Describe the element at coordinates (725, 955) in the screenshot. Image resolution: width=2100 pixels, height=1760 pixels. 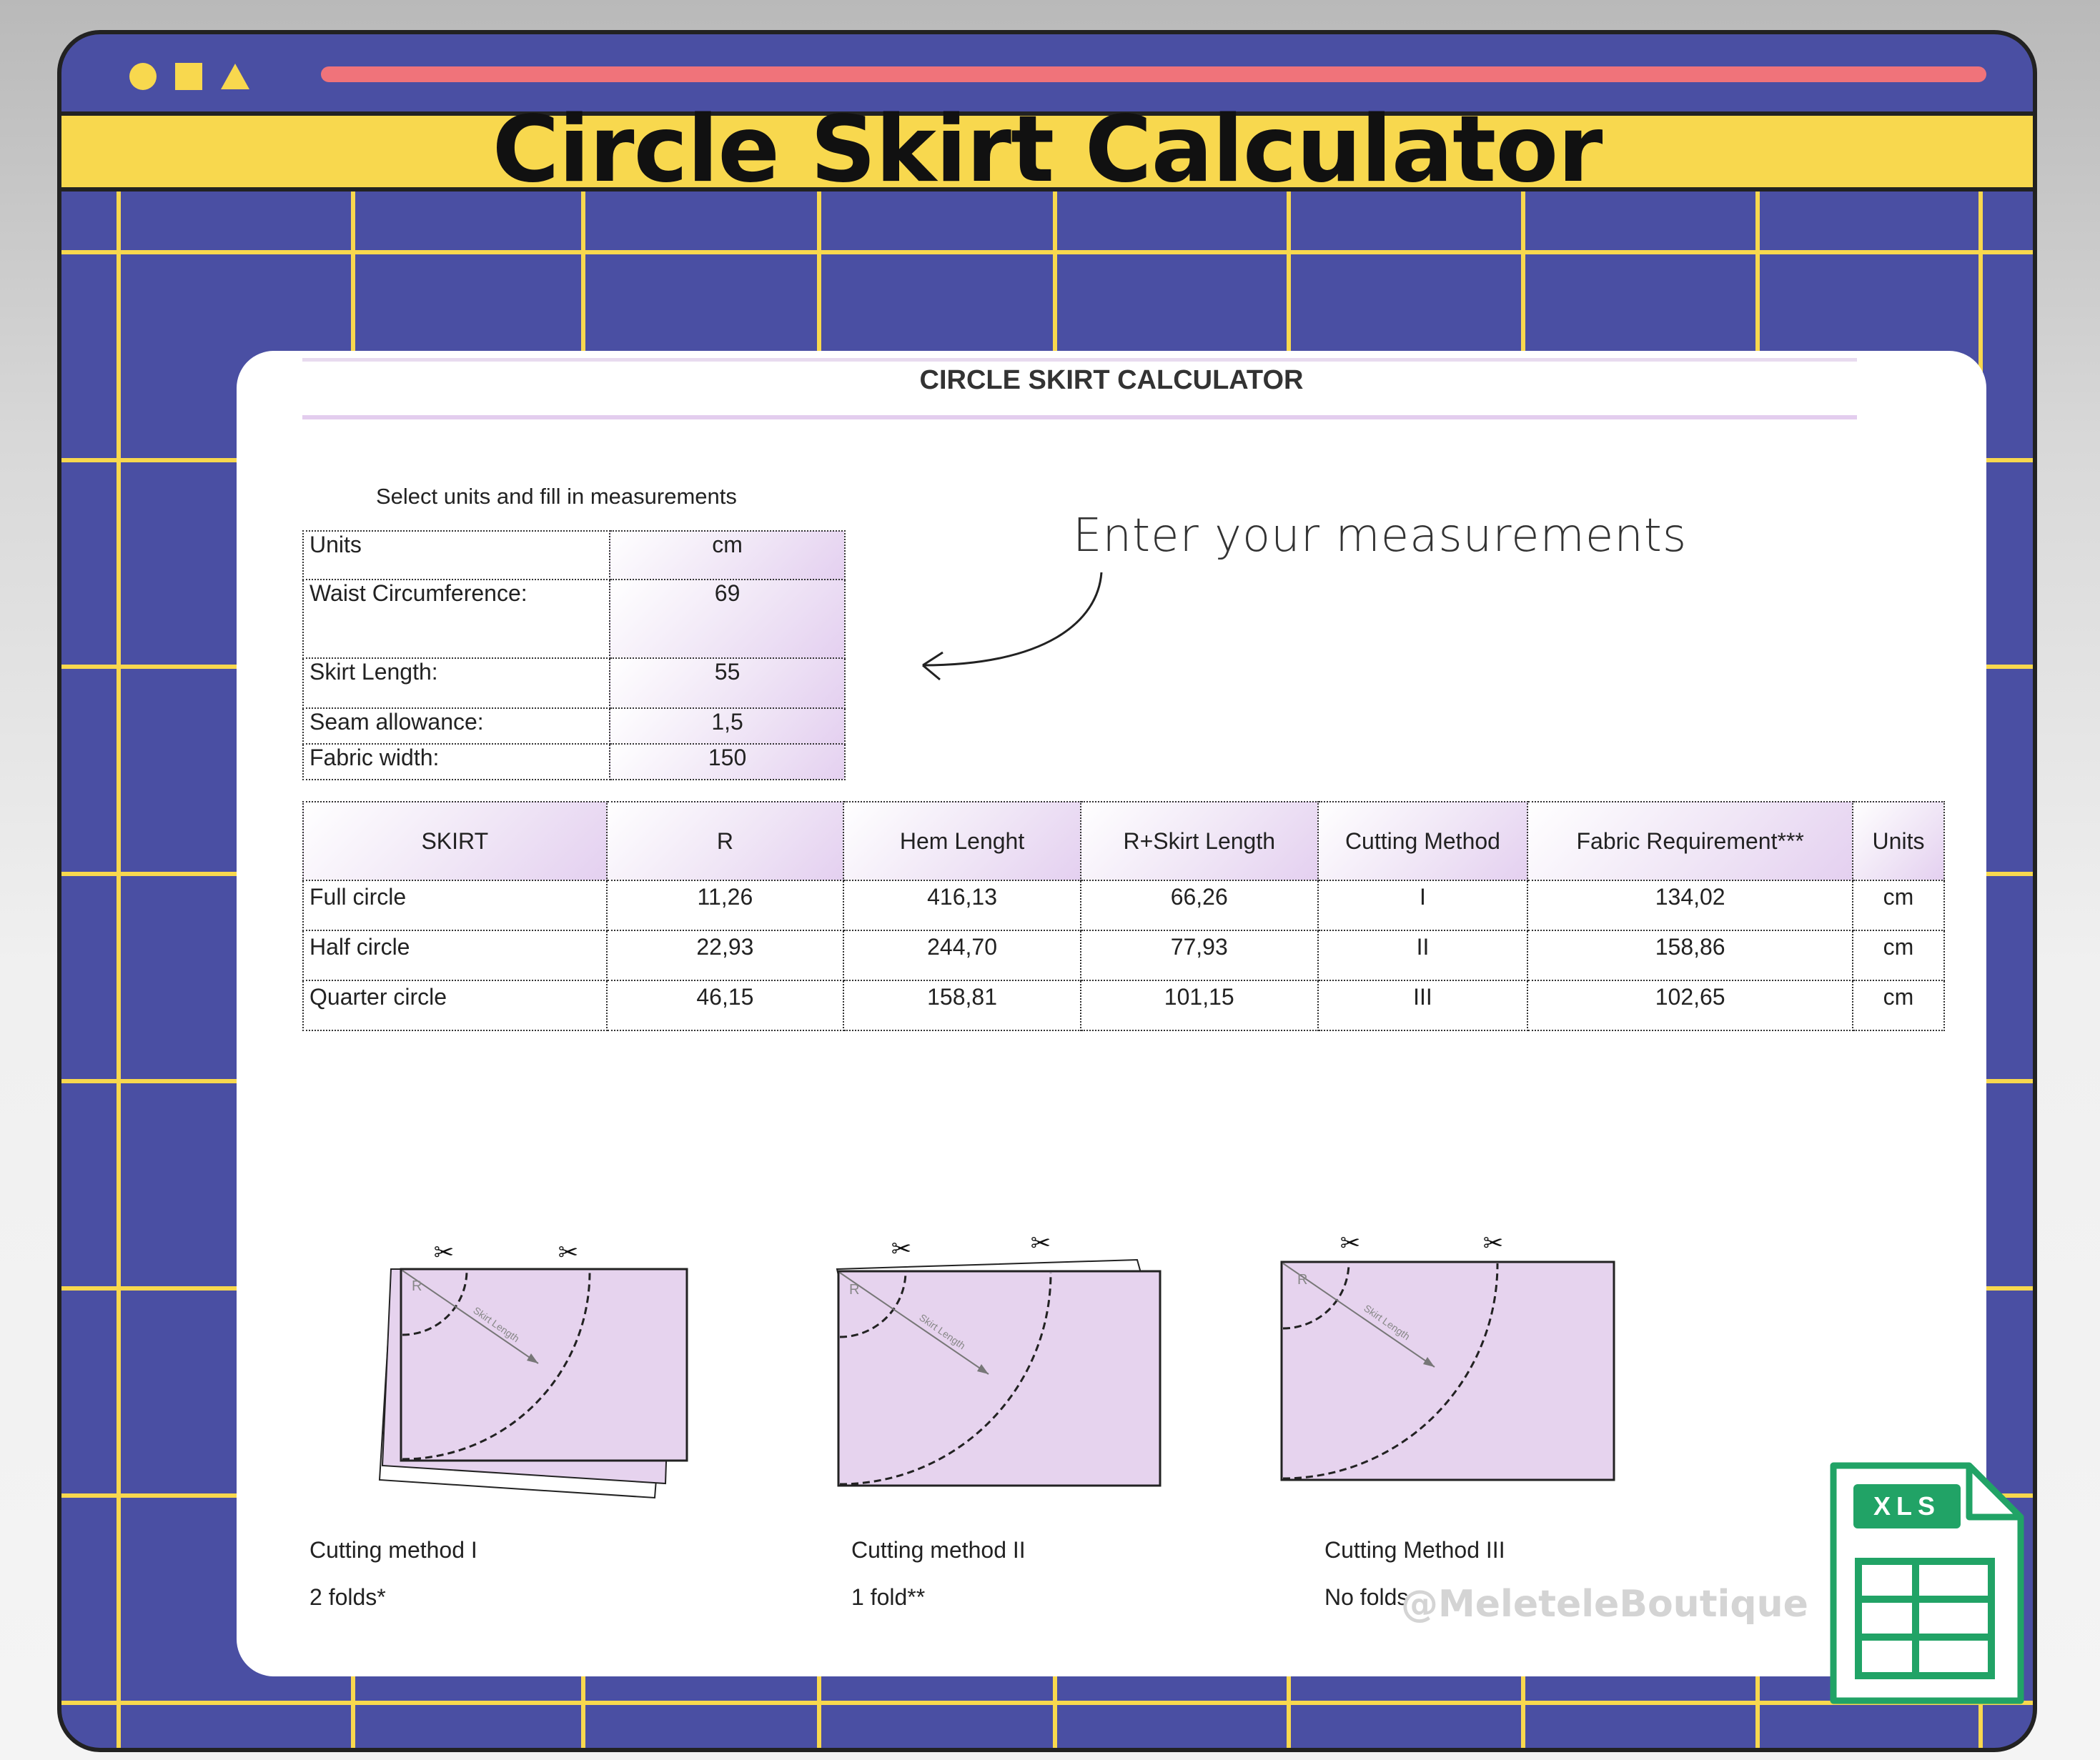
I see `table-cell: 22,93` at that location.